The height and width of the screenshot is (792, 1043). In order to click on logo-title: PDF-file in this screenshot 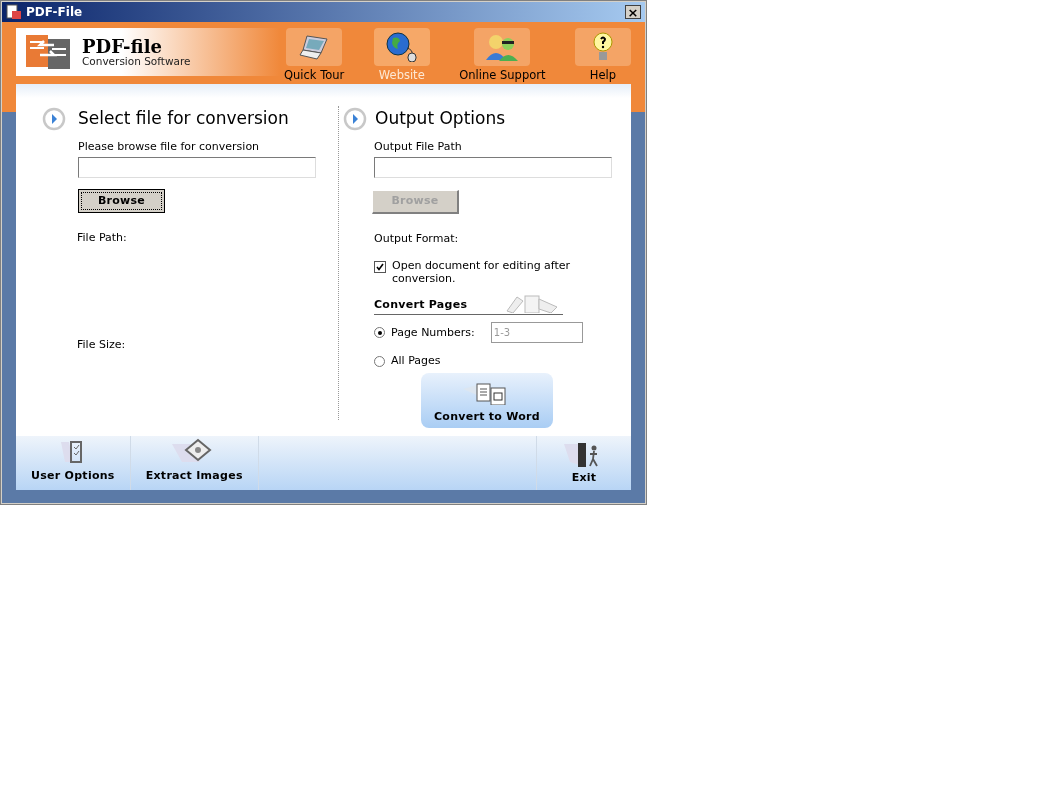, I will do `click(122, 46)`.